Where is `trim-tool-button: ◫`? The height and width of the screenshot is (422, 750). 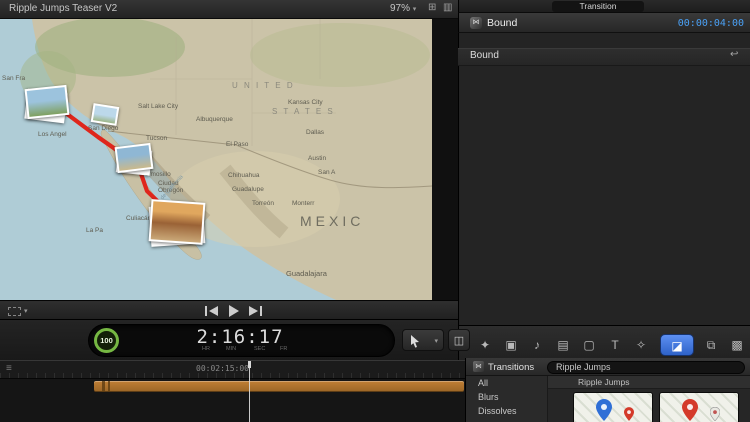
trim-tool-button: ◫ is located at coordinates (459, 340).